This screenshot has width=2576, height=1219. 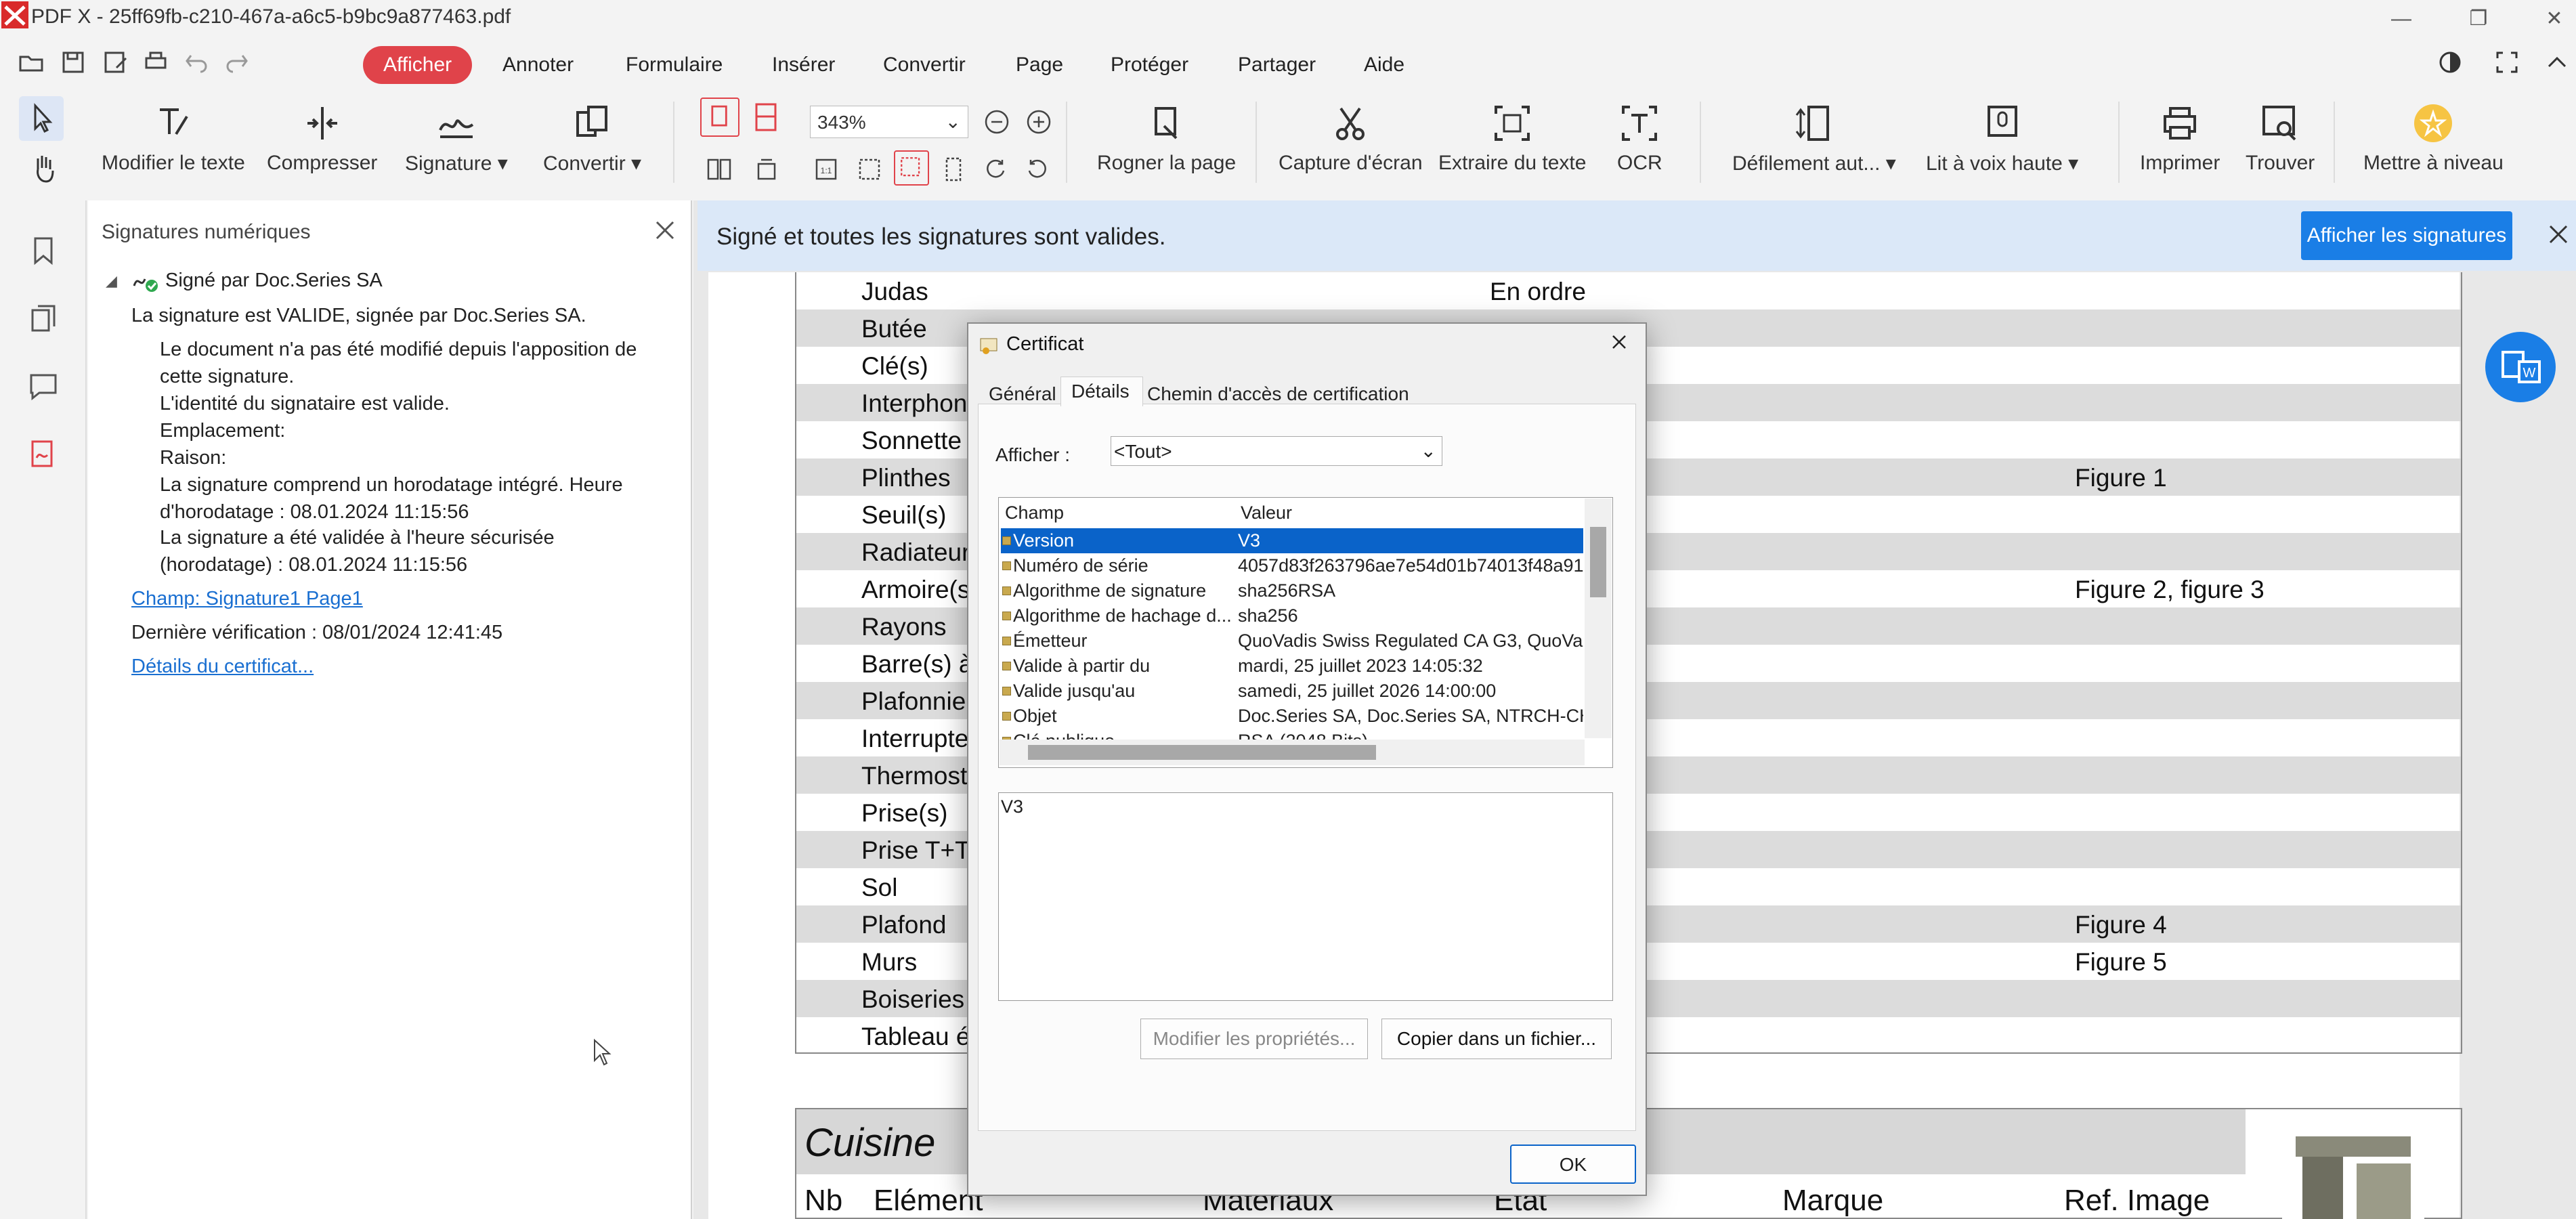 What do you see at coordinates (1384, 65) in the screenshot?
I see `menu-aide: Aide` at bounding box center [1384, 65].